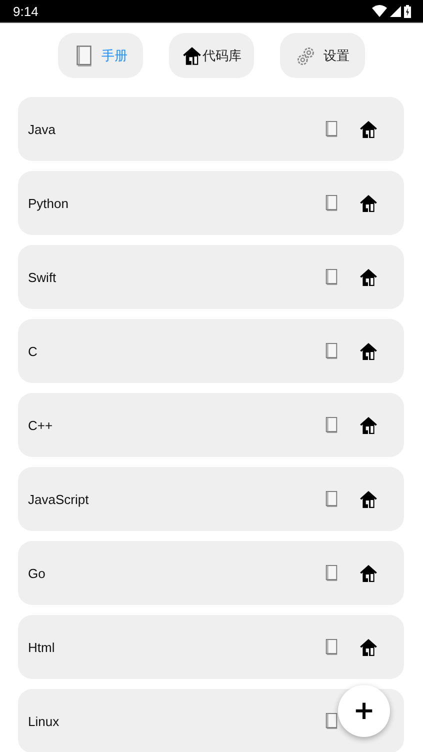 The height and width of the screenshot is (752, 423). What do you see at coordinates (59, 499) in the screenshot?
I see `language-name: JavaScript` at bounding box center [59, 499].